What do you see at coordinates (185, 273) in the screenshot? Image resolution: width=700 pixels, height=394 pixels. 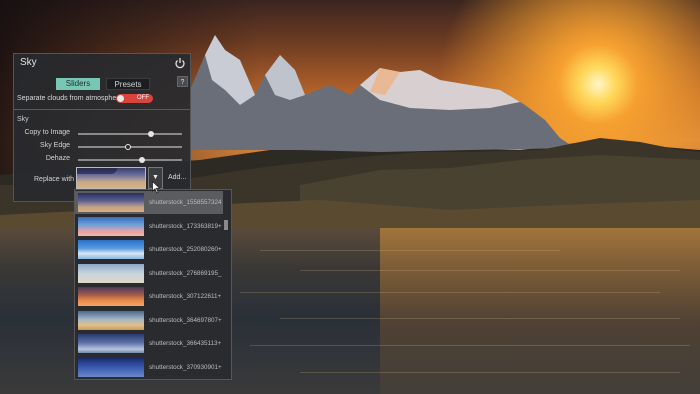 I see `sky-list-item-label: shutterstock_276869195_` at bounding box center [185, 273].